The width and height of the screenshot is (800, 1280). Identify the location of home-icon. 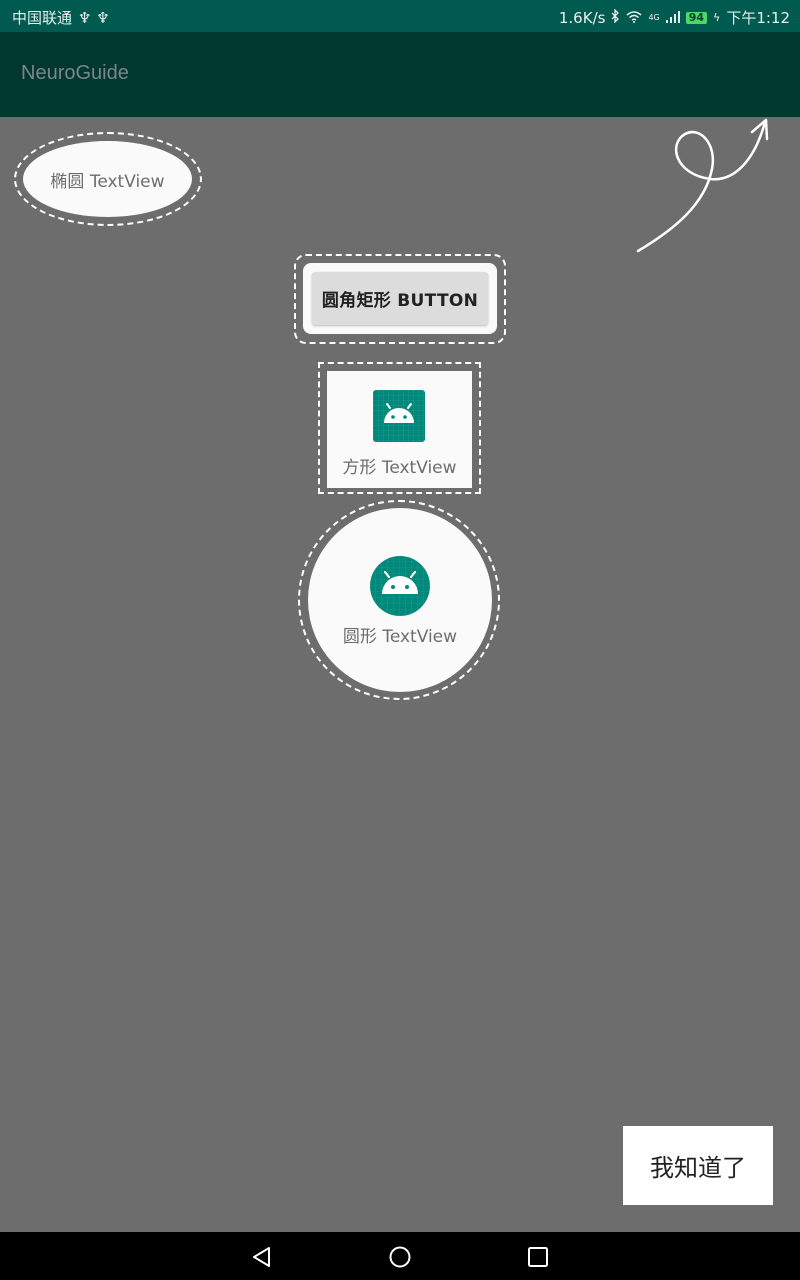
(400, 1257).